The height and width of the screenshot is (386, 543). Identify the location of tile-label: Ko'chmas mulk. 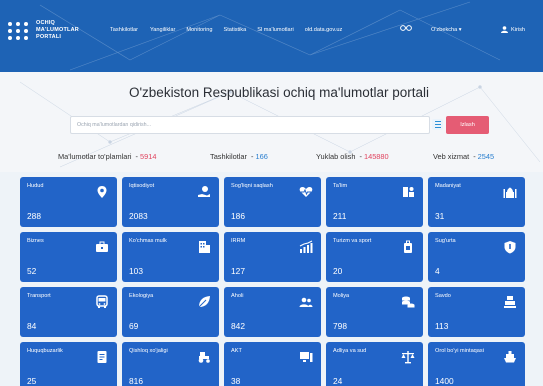
(148, 241).